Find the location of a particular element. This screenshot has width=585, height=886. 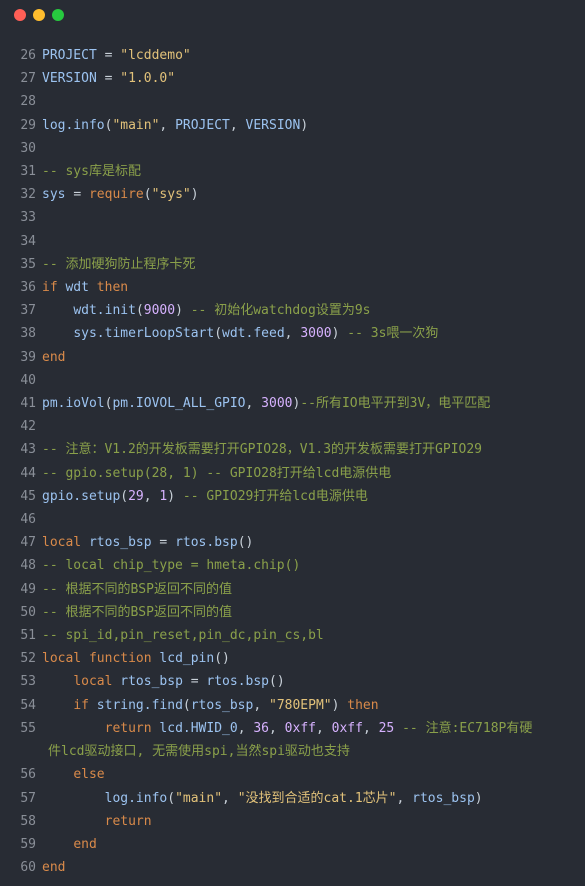

close-button is located at coordinates (20, 15).